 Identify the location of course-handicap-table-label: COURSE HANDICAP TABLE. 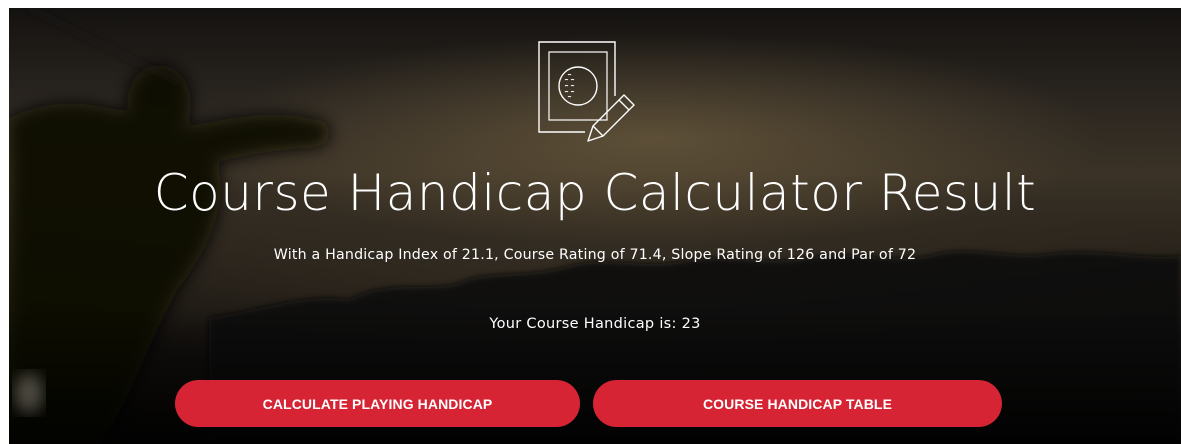
(797, 403).